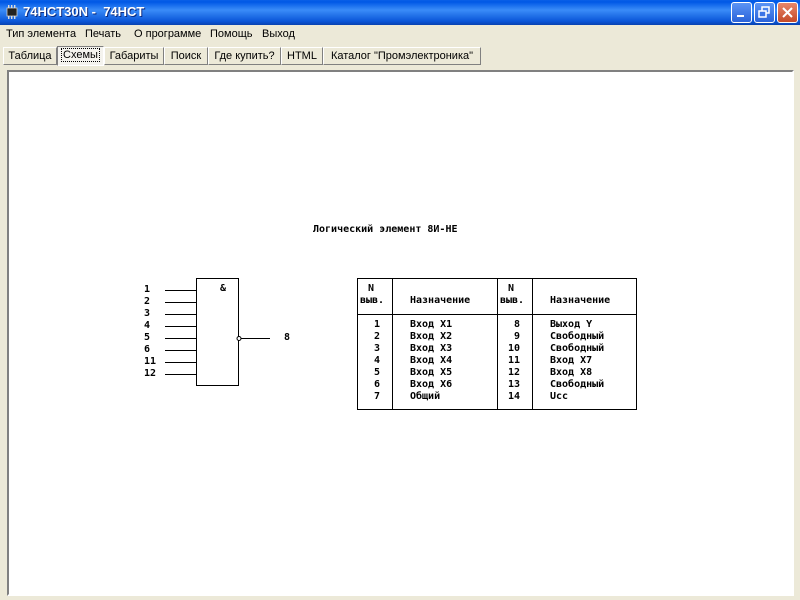 The width and height of the screenshot is (800, 600). Describe the element at coordinates (425, 396) in the screenshot. I see `table-cell-purpose: Общий` at that location.